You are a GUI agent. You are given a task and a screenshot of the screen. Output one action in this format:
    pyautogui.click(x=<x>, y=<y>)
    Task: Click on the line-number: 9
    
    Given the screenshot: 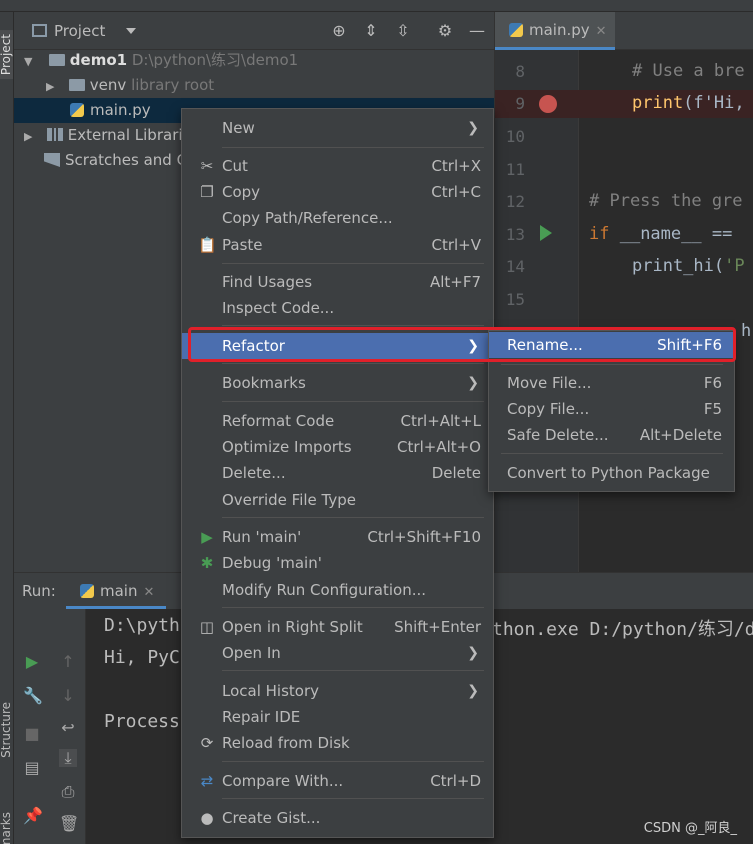 What is the action you would take?
    pyautogui.click(x=520, y=103)
    